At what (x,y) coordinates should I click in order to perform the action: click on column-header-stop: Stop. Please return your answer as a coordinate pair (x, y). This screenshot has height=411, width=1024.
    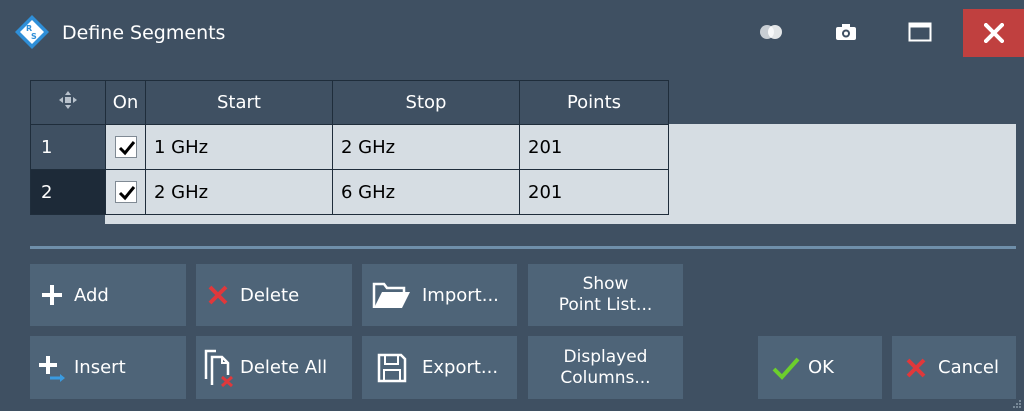
    Looking at the image, I should click on (426, 102).